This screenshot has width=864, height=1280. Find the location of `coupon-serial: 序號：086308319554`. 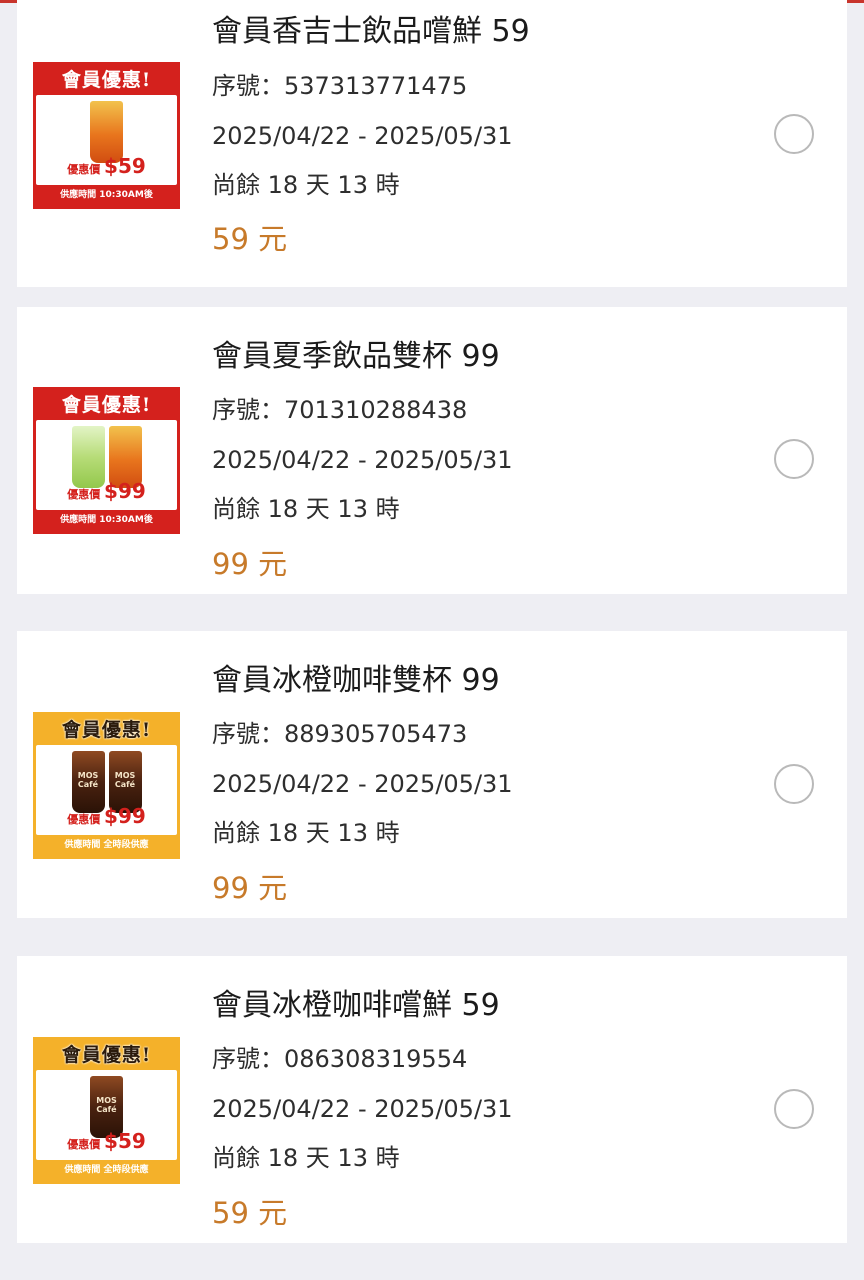

coupon-serial: 序號：086308319554 is located at coordinates (340, 1059).